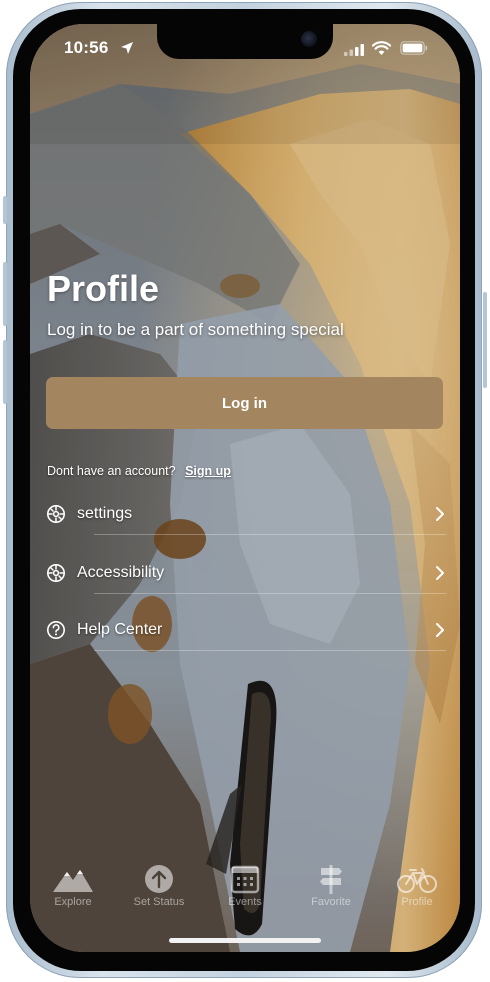 The height and width of the screenshot is (982, 490). What do you see at coordinates (73, 902) in the screenshot?
I see `tab-label: Explore` at bounding box center [73, 902].